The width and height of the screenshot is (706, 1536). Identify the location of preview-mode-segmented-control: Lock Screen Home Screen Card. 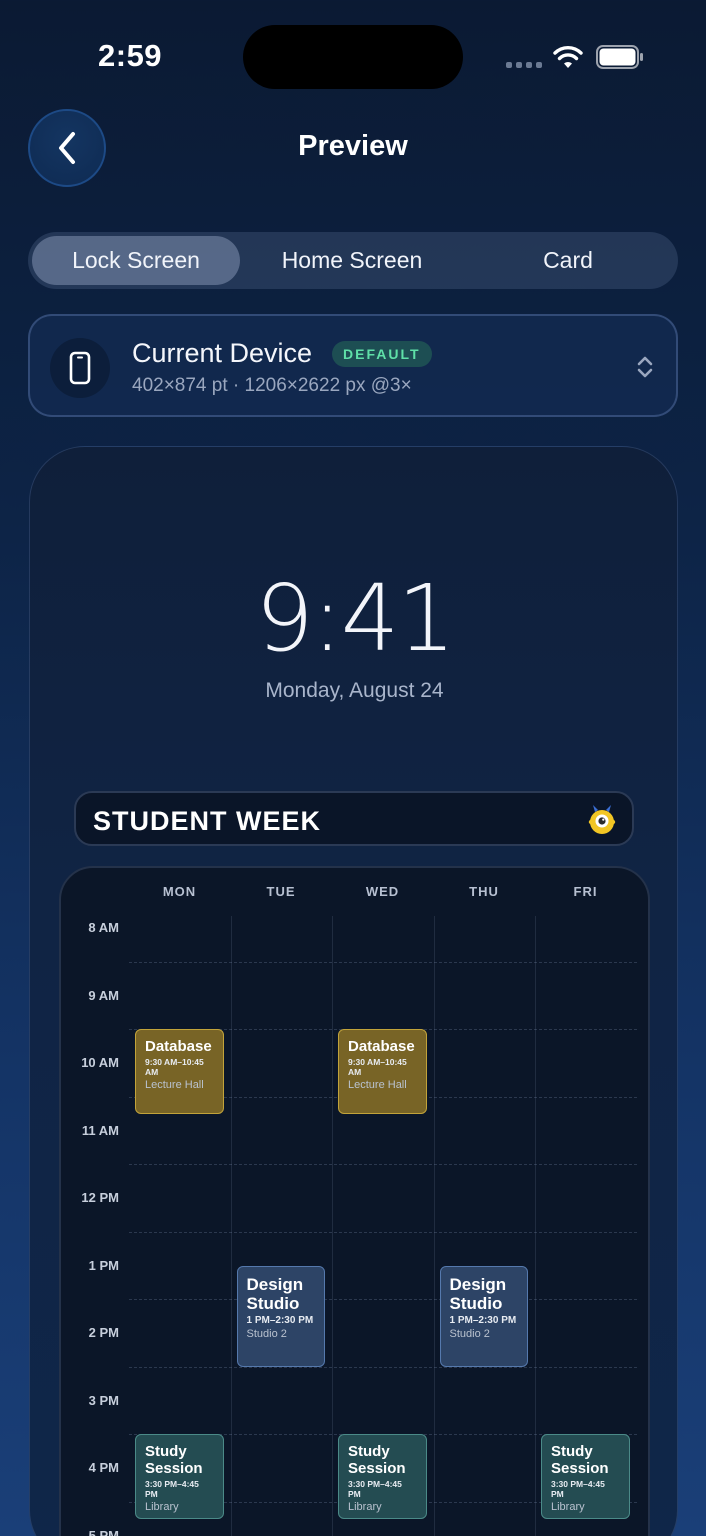
(353, 260).